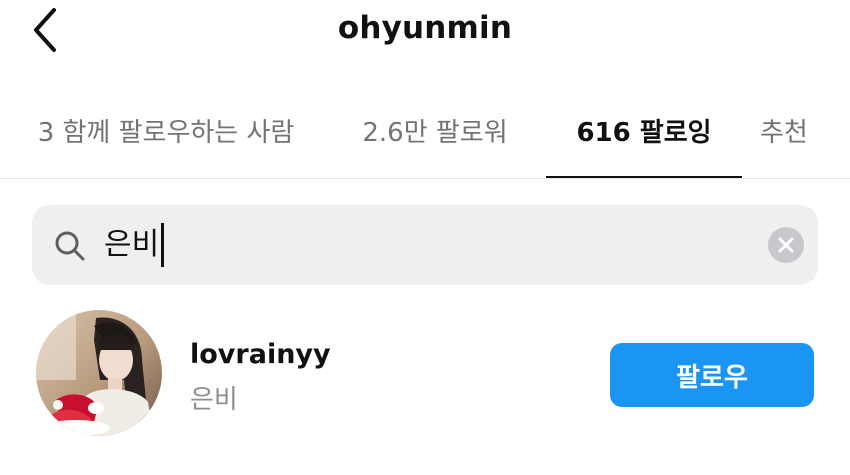 The image size is (850, 475). I want to click on full-name: 은비, so click(214, 400).